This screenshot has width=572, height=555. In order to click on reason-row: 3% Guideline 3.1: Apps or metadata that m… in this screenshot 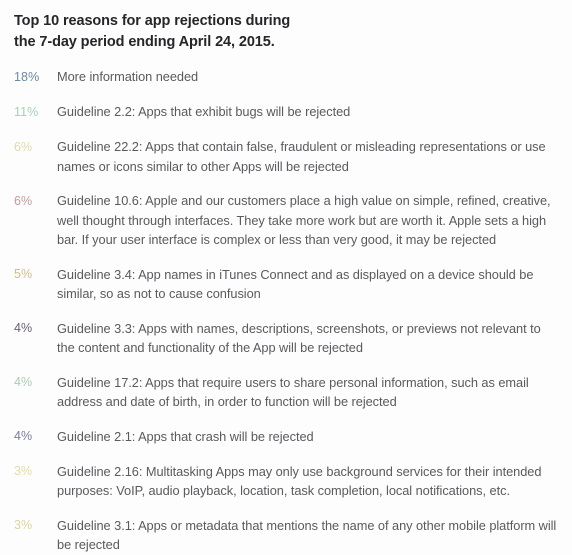, I will do `click(288, 535)`.